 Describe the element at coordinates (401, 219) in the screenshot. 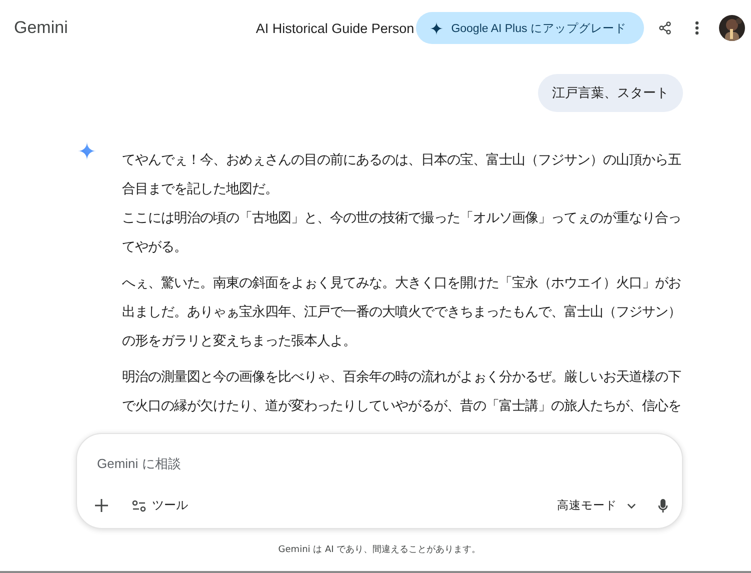

I see `response-text: ここには明治の頃の「古地図」と、今の世の技術で撮った「オルソ画像」ってぇのが重なり合っ` at that location.